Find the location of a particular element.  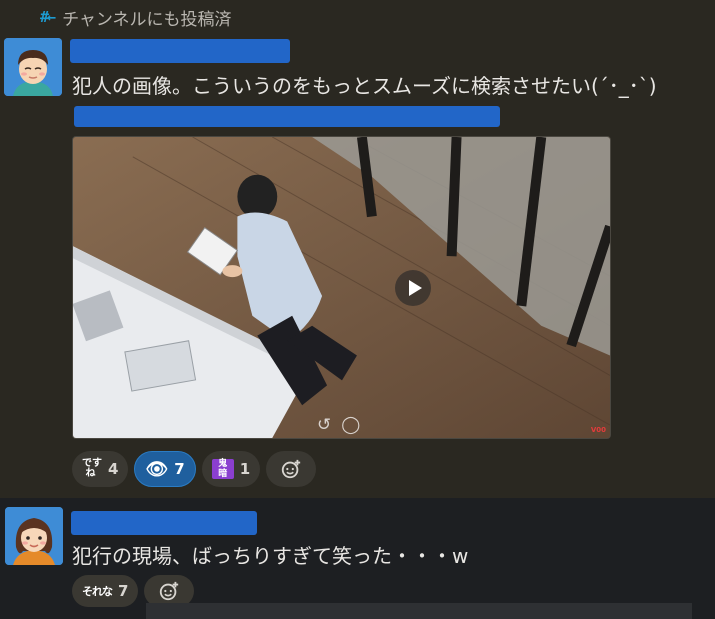

reaction-eye: 👁 7 is located at coordinates (165, 469).